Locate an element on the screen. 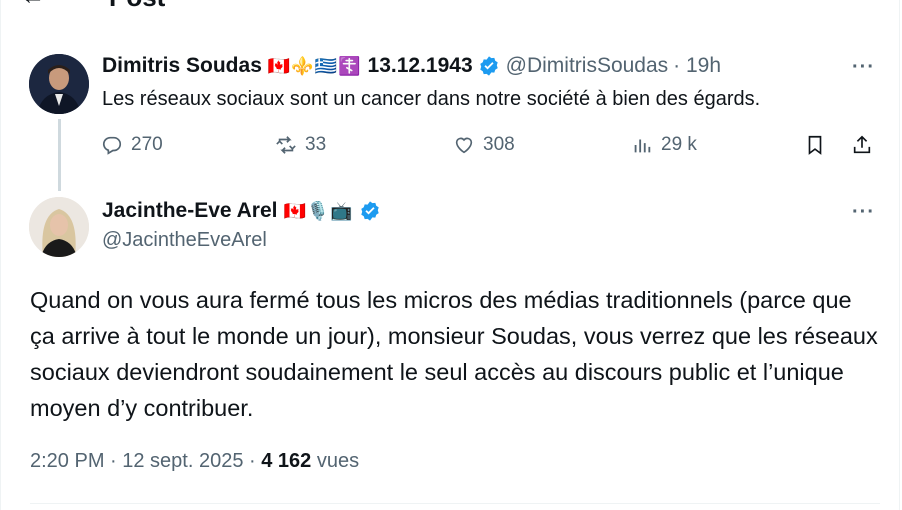 This screenshot has width=902, height=510. author-name: Jacinthe-Eve Arel is located at coordinates (189, 211).